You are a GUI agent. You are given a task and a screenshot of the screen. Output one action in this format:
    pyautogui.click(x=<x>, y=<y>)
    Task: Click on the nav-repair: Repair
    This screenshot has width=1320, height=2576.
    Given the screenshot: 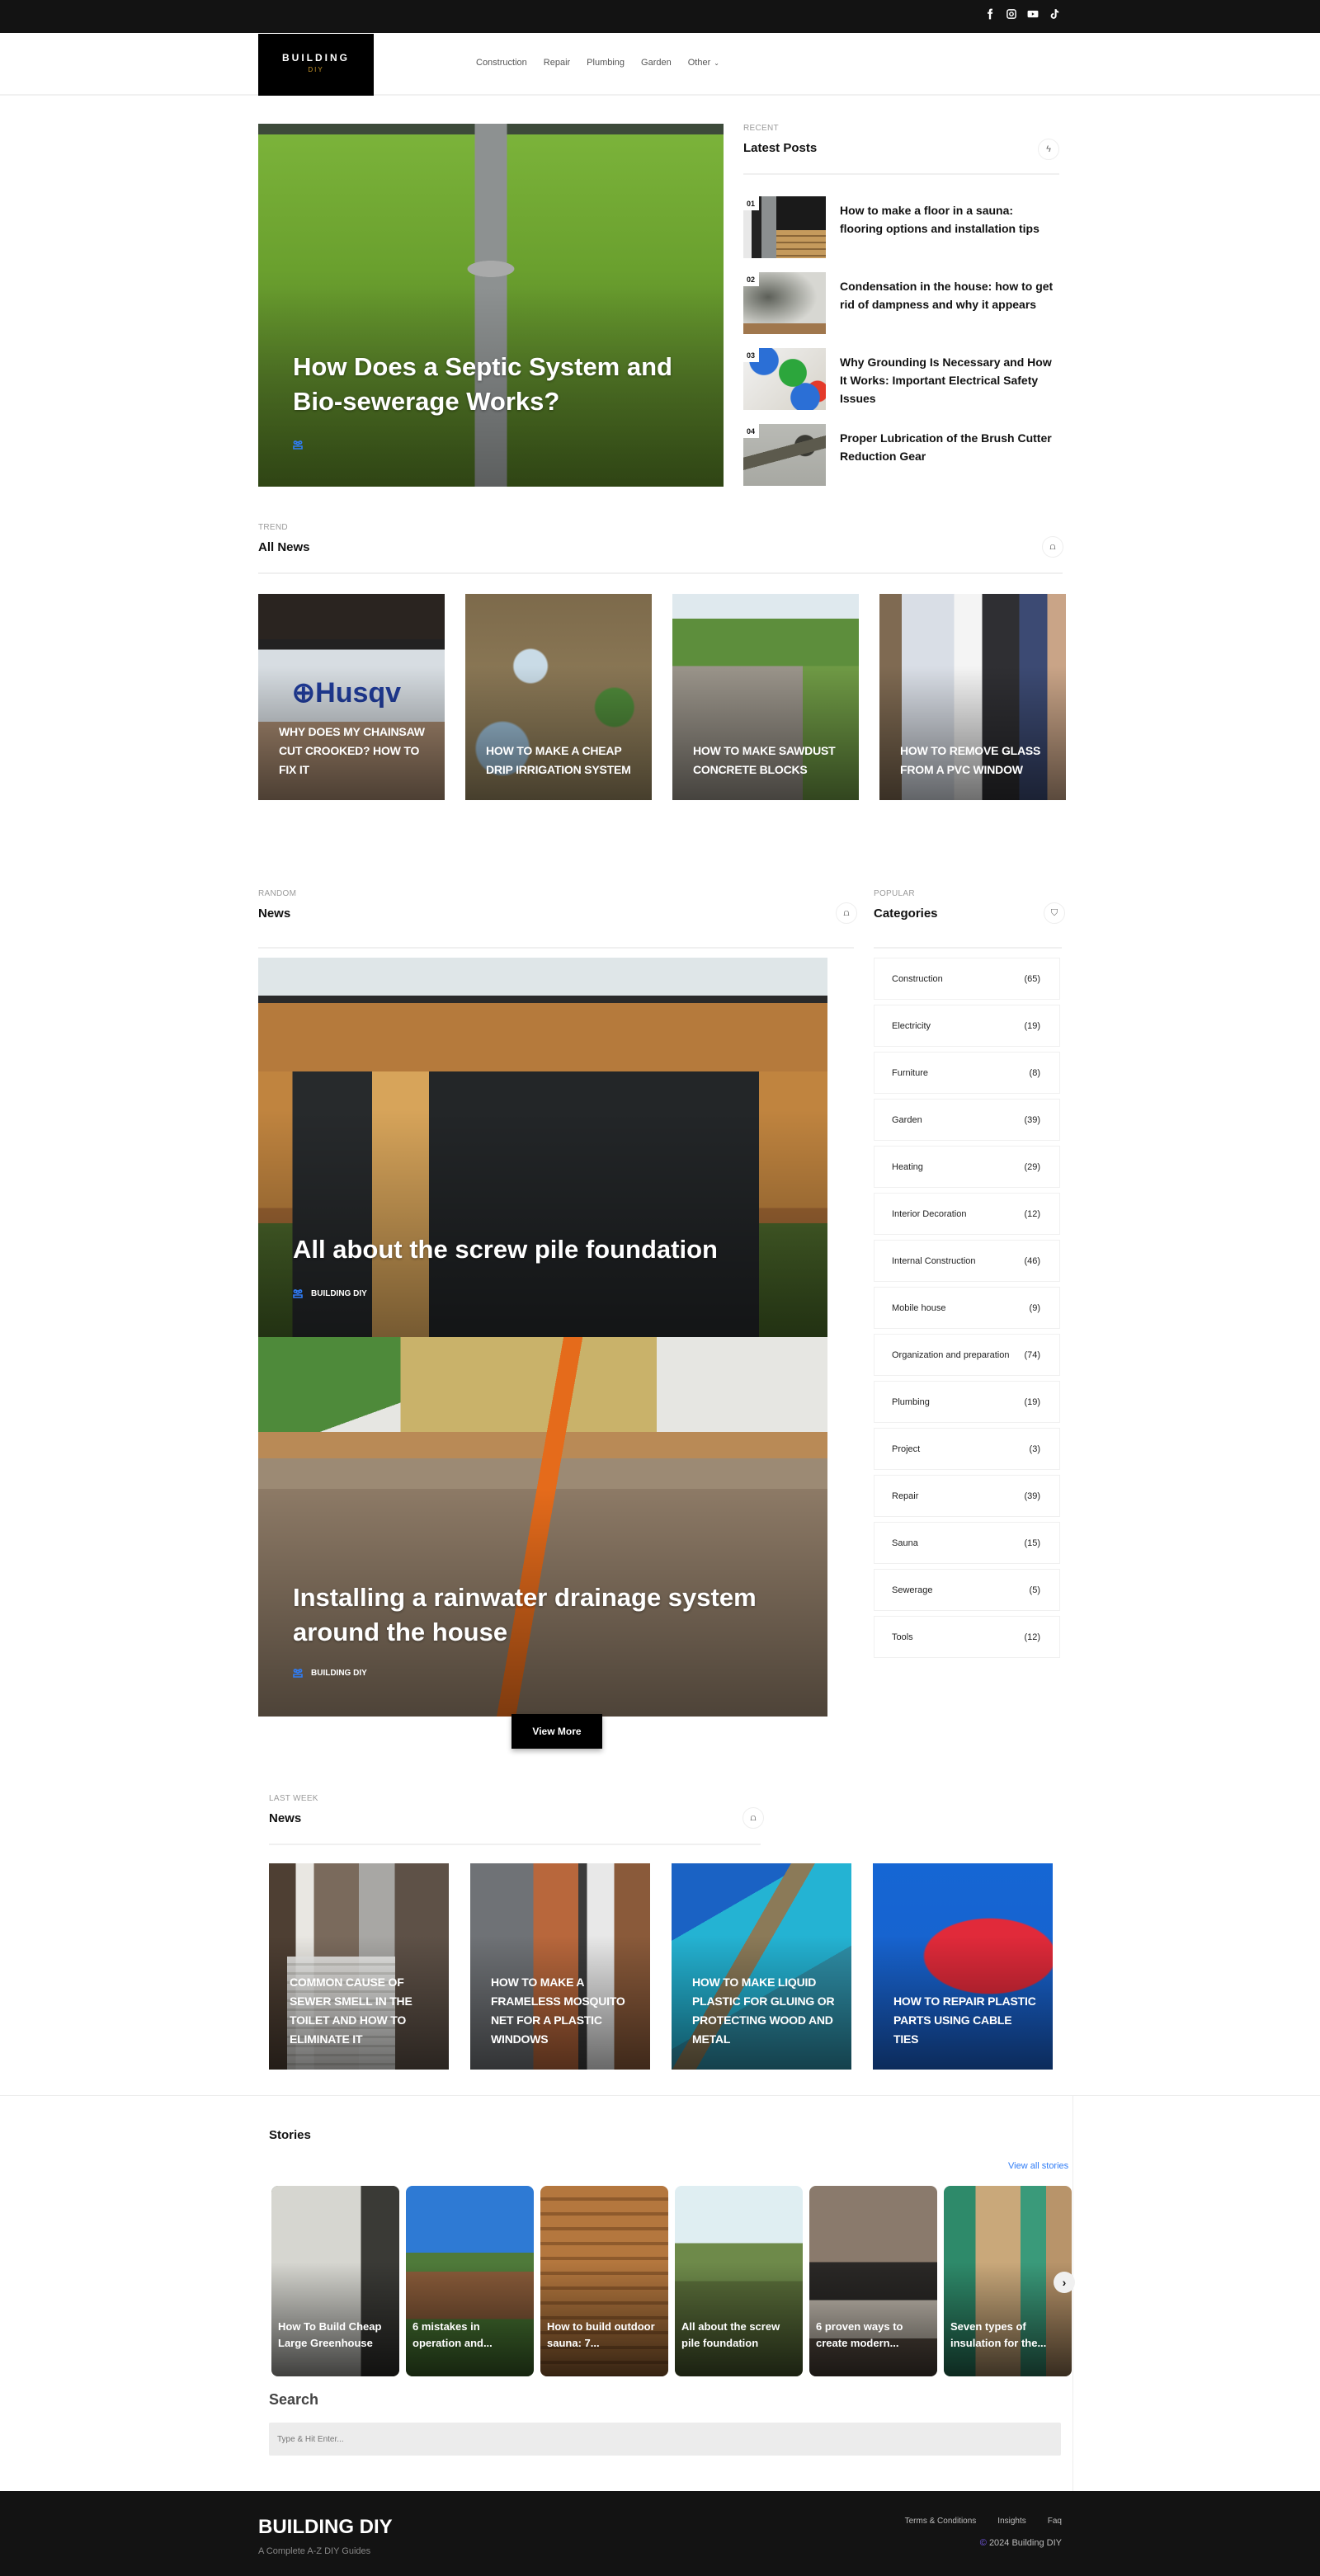 What is the action you would take?
    pyautogui.click(x=557, y=63)
    